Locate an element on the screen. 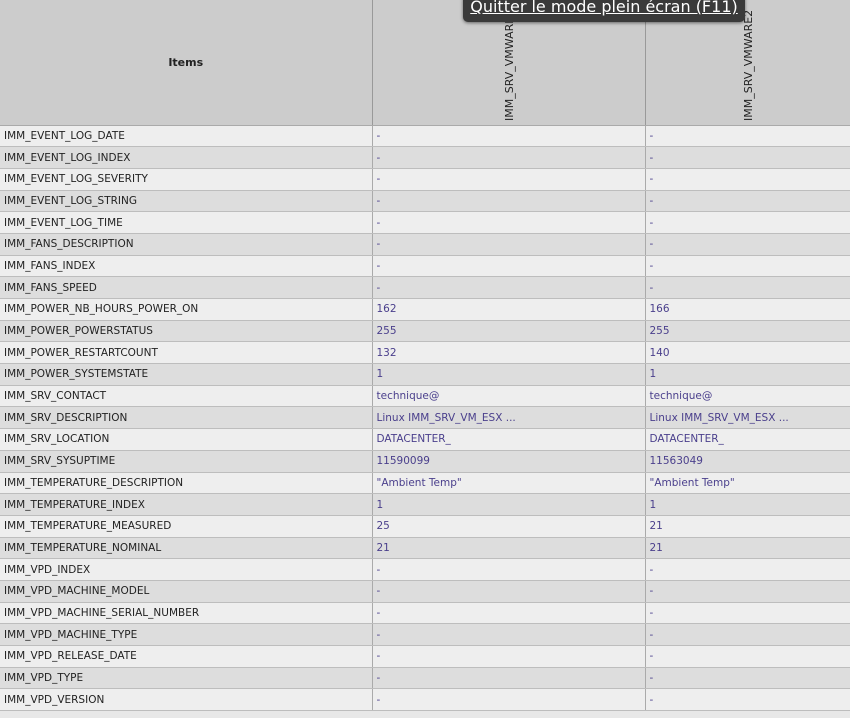 Image resolution: width=850 pixels, height=718 pixels. item-name: IMM_EVENT_LOG_DATE is located at coordinates (186, 136).